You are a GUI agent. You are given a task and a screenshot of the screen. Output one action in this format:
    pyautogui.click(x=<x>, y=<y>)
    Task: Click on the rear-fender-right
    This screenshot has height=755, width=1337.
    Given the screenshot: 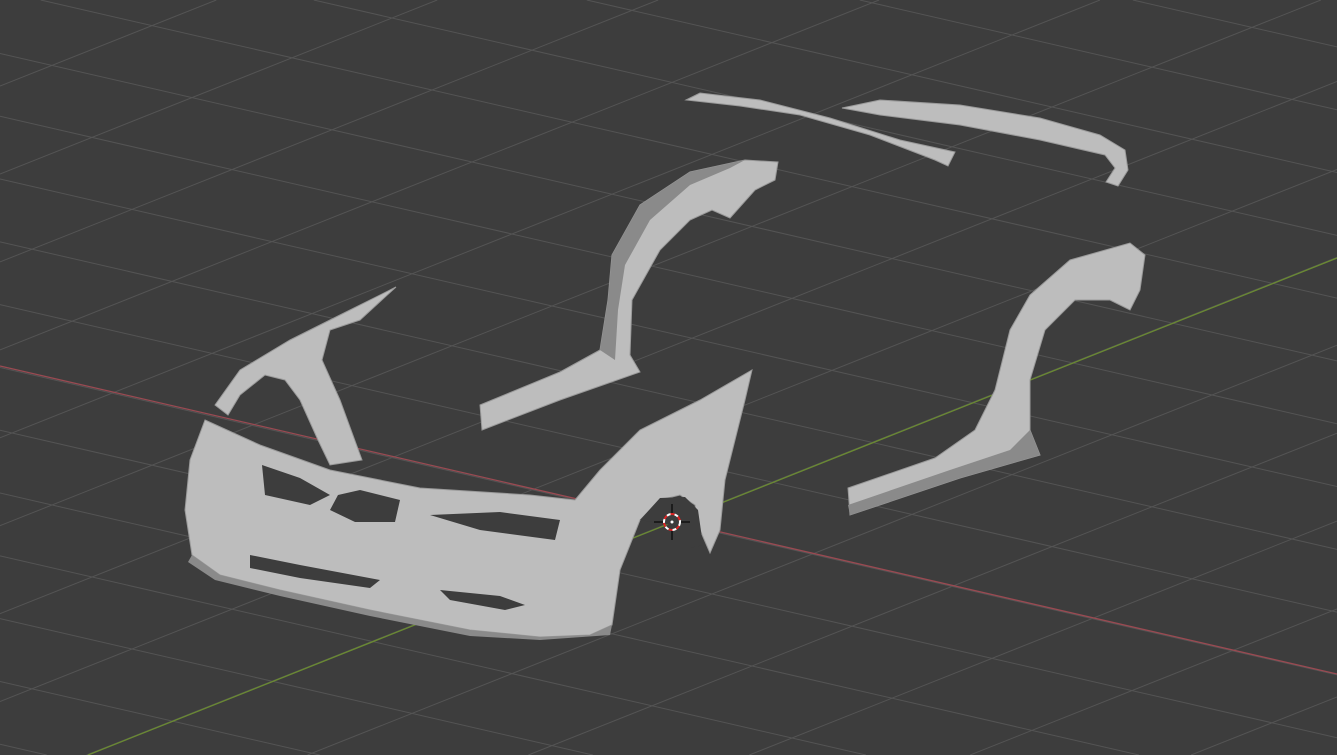 What is the action you would take?
    pyautogui.click(x=996, y=379)
    